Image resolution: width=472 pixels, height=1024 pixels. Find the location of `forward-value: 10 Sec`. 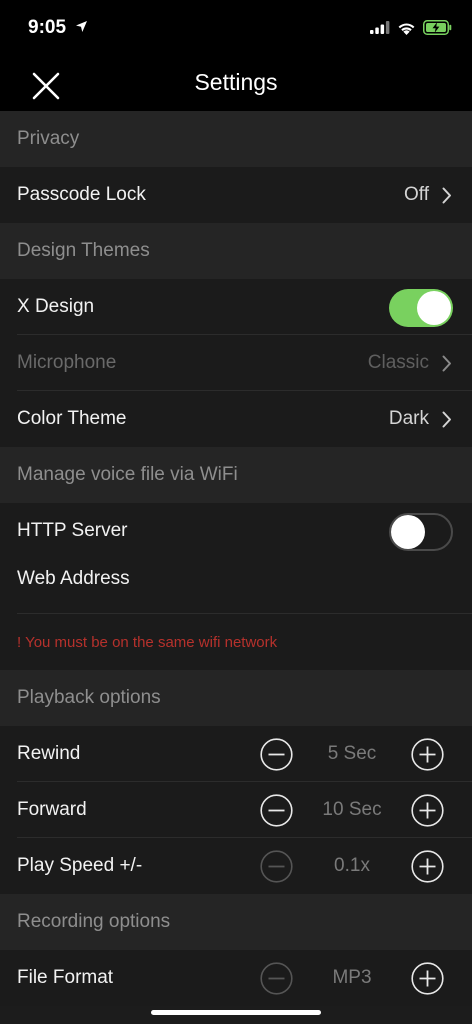

forward-value: 10 Sec is located at coordinates (352, 809).